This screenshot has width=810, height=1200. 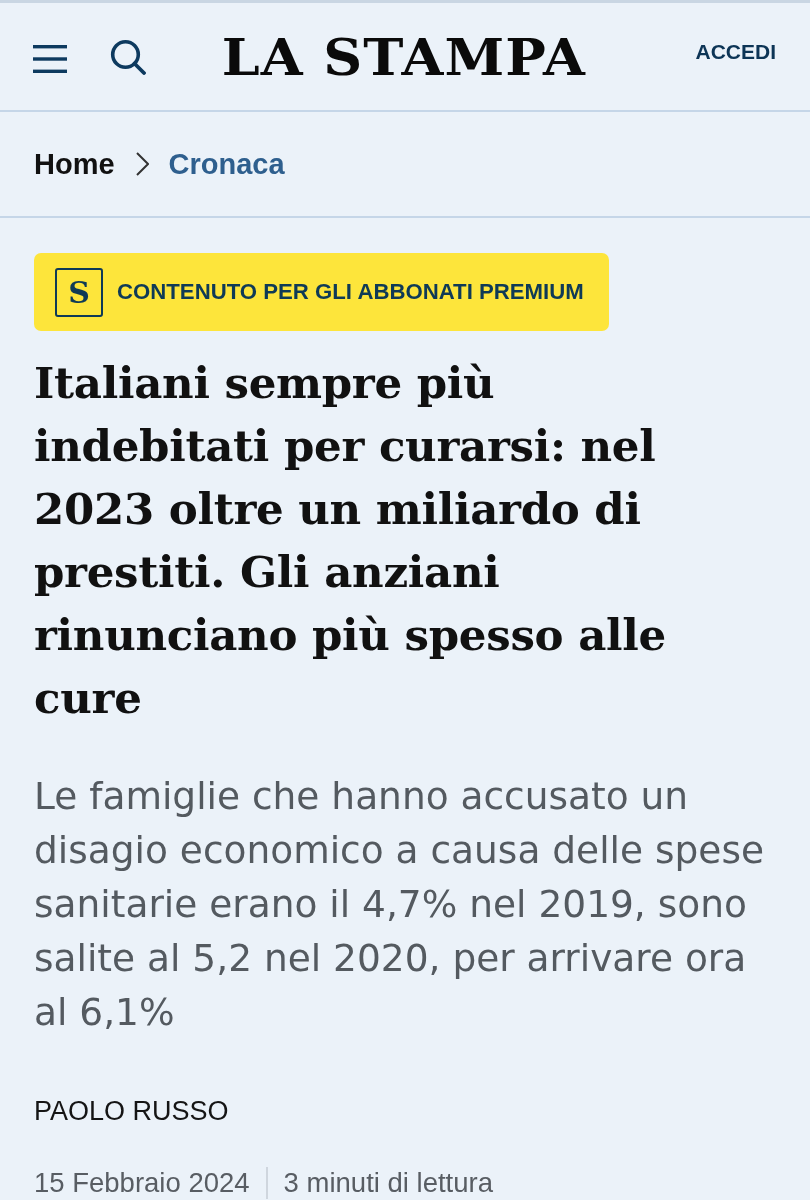 I want to click on reading-time: 3 minuti di lettura, so click(x=388, y=1183).